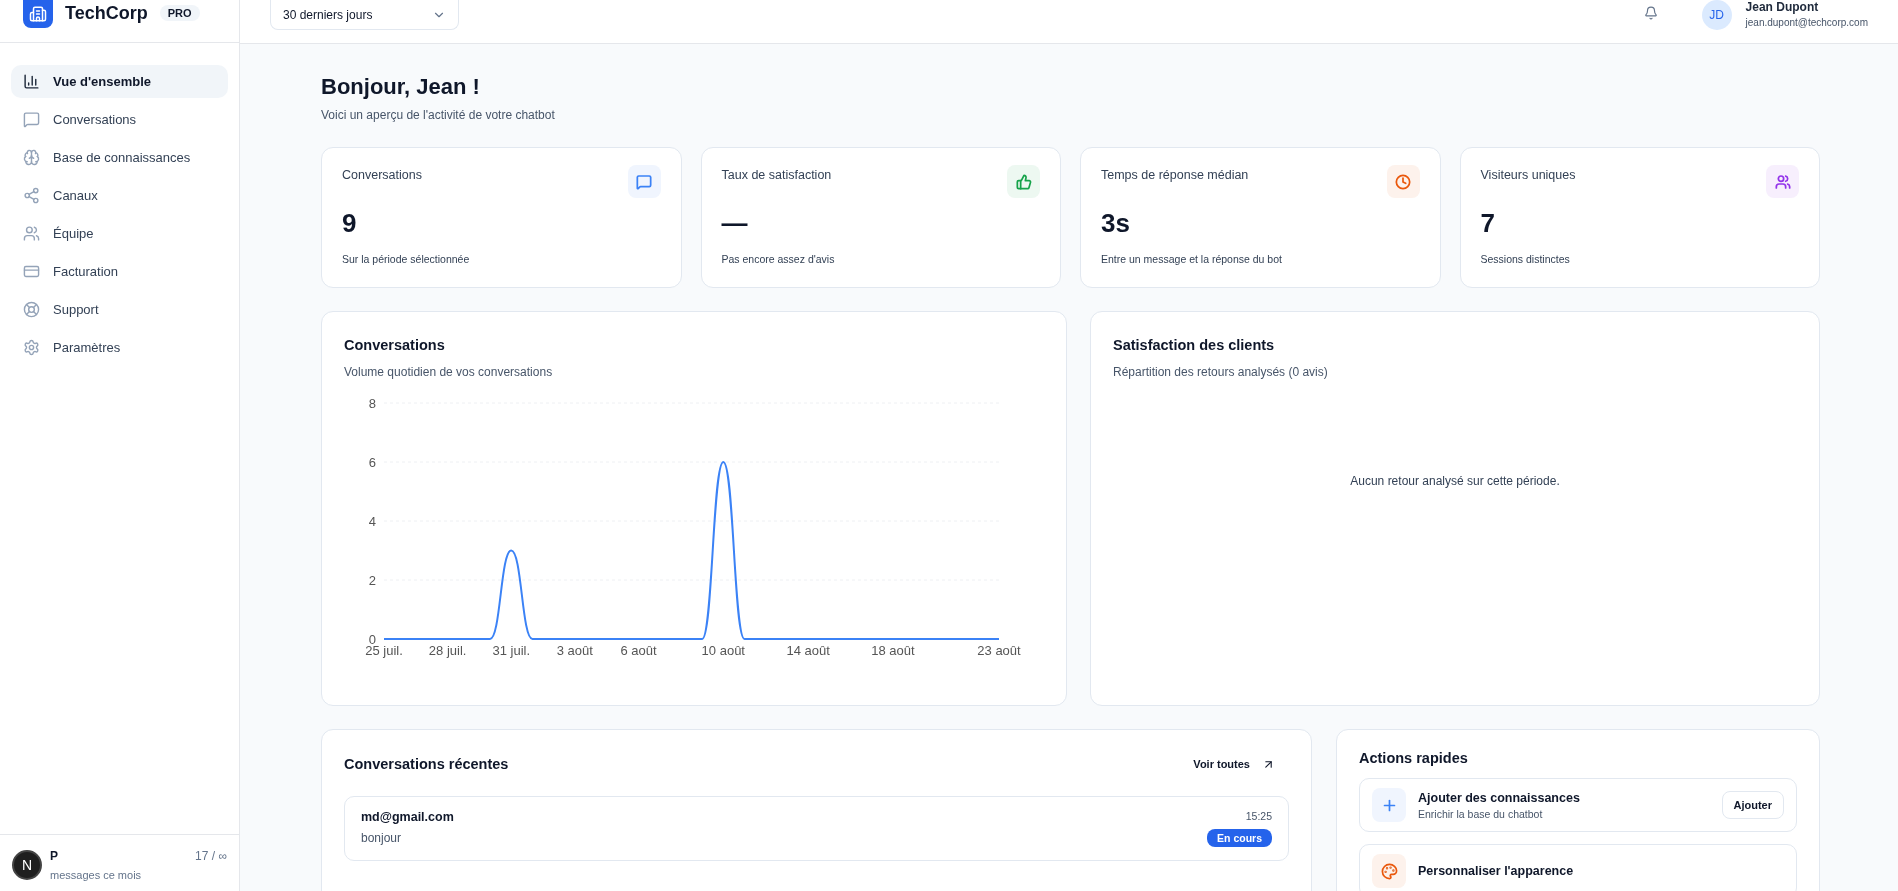 Image resolution: width=1898 pixels, height=891 pixels. Describe the element at coordinates (382, 175) in the screenshot. I see `stat-label: Conversations` at that location.